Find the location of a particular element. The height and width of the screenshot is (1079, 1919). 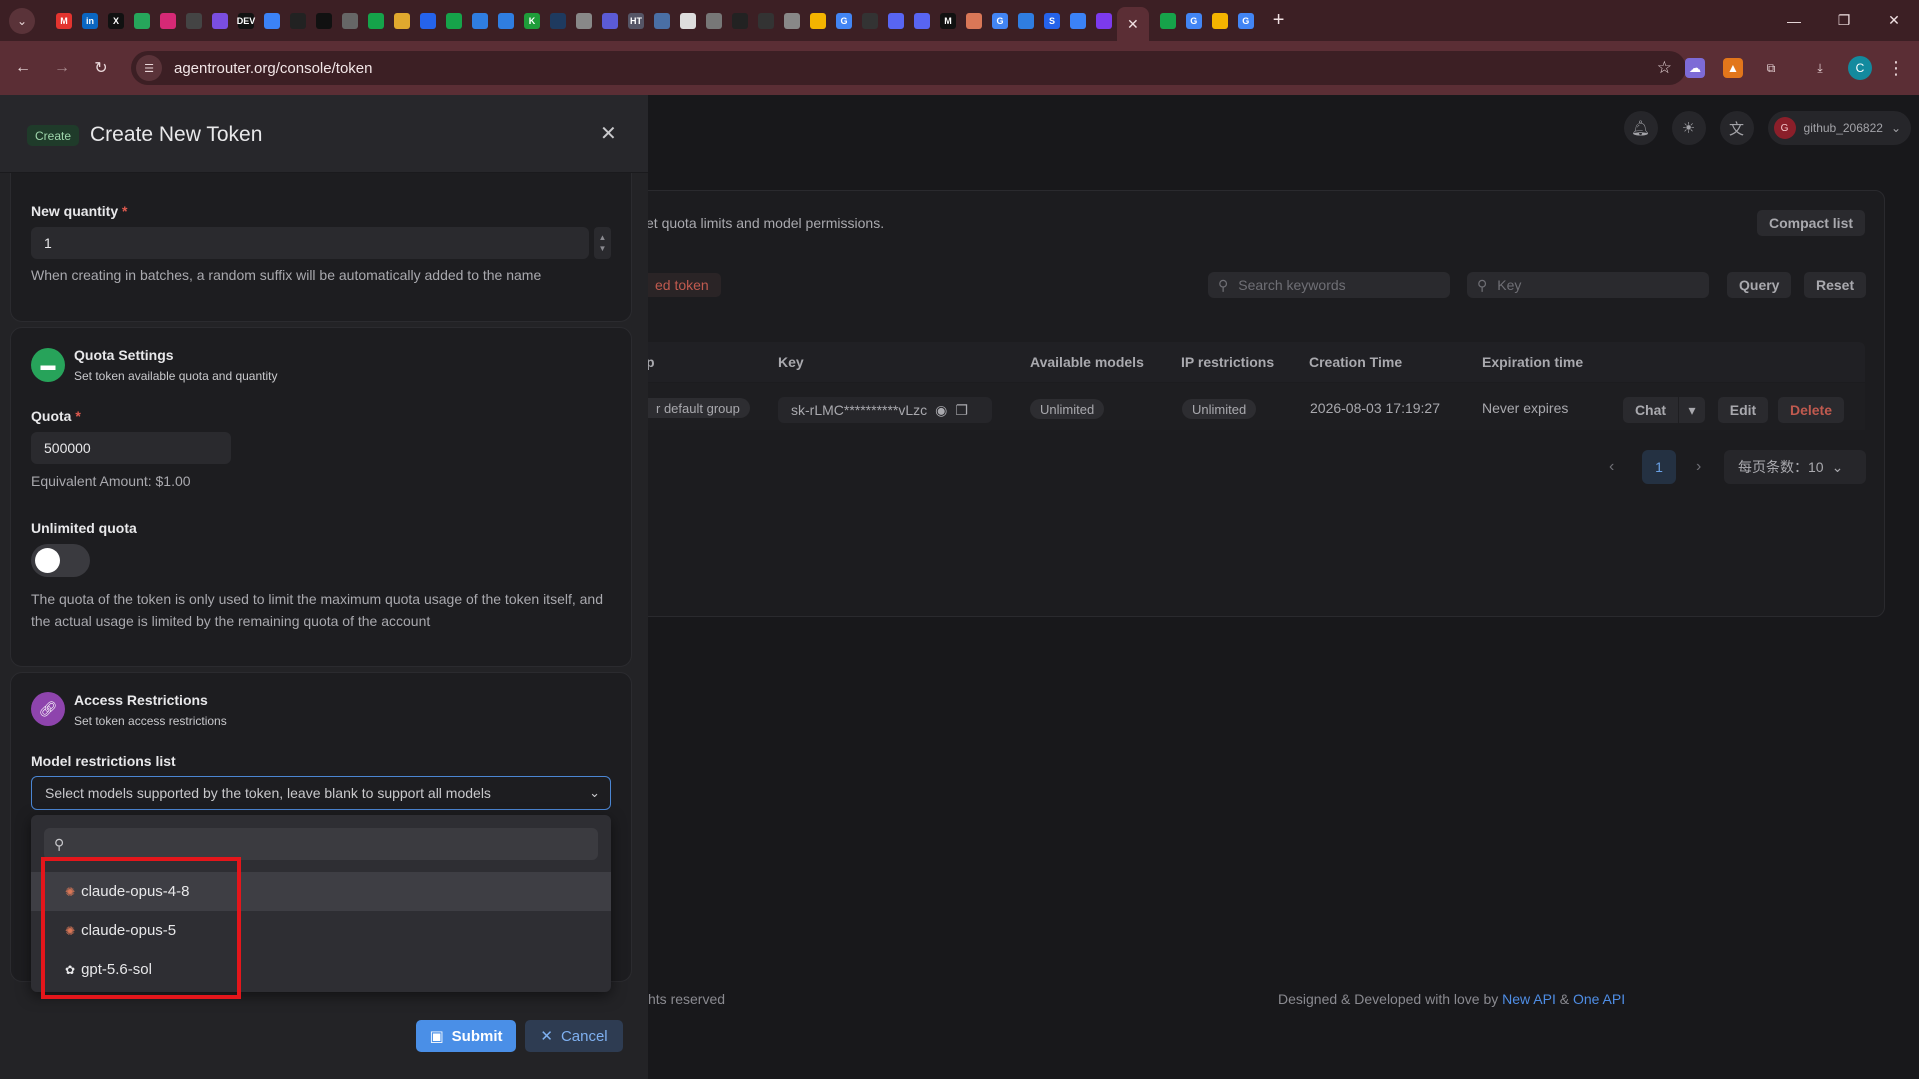

tab-favicon-icon: S is located at coordinates (1052, 20).